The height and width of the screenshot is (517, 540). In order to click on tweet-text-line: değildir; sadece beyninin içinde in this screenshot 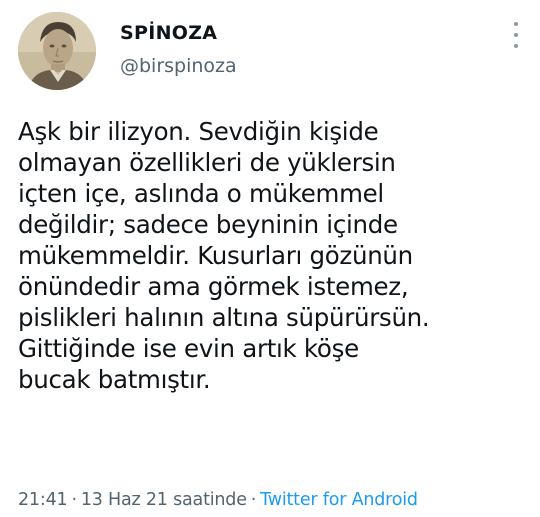, I will do `click(208, 224)`.